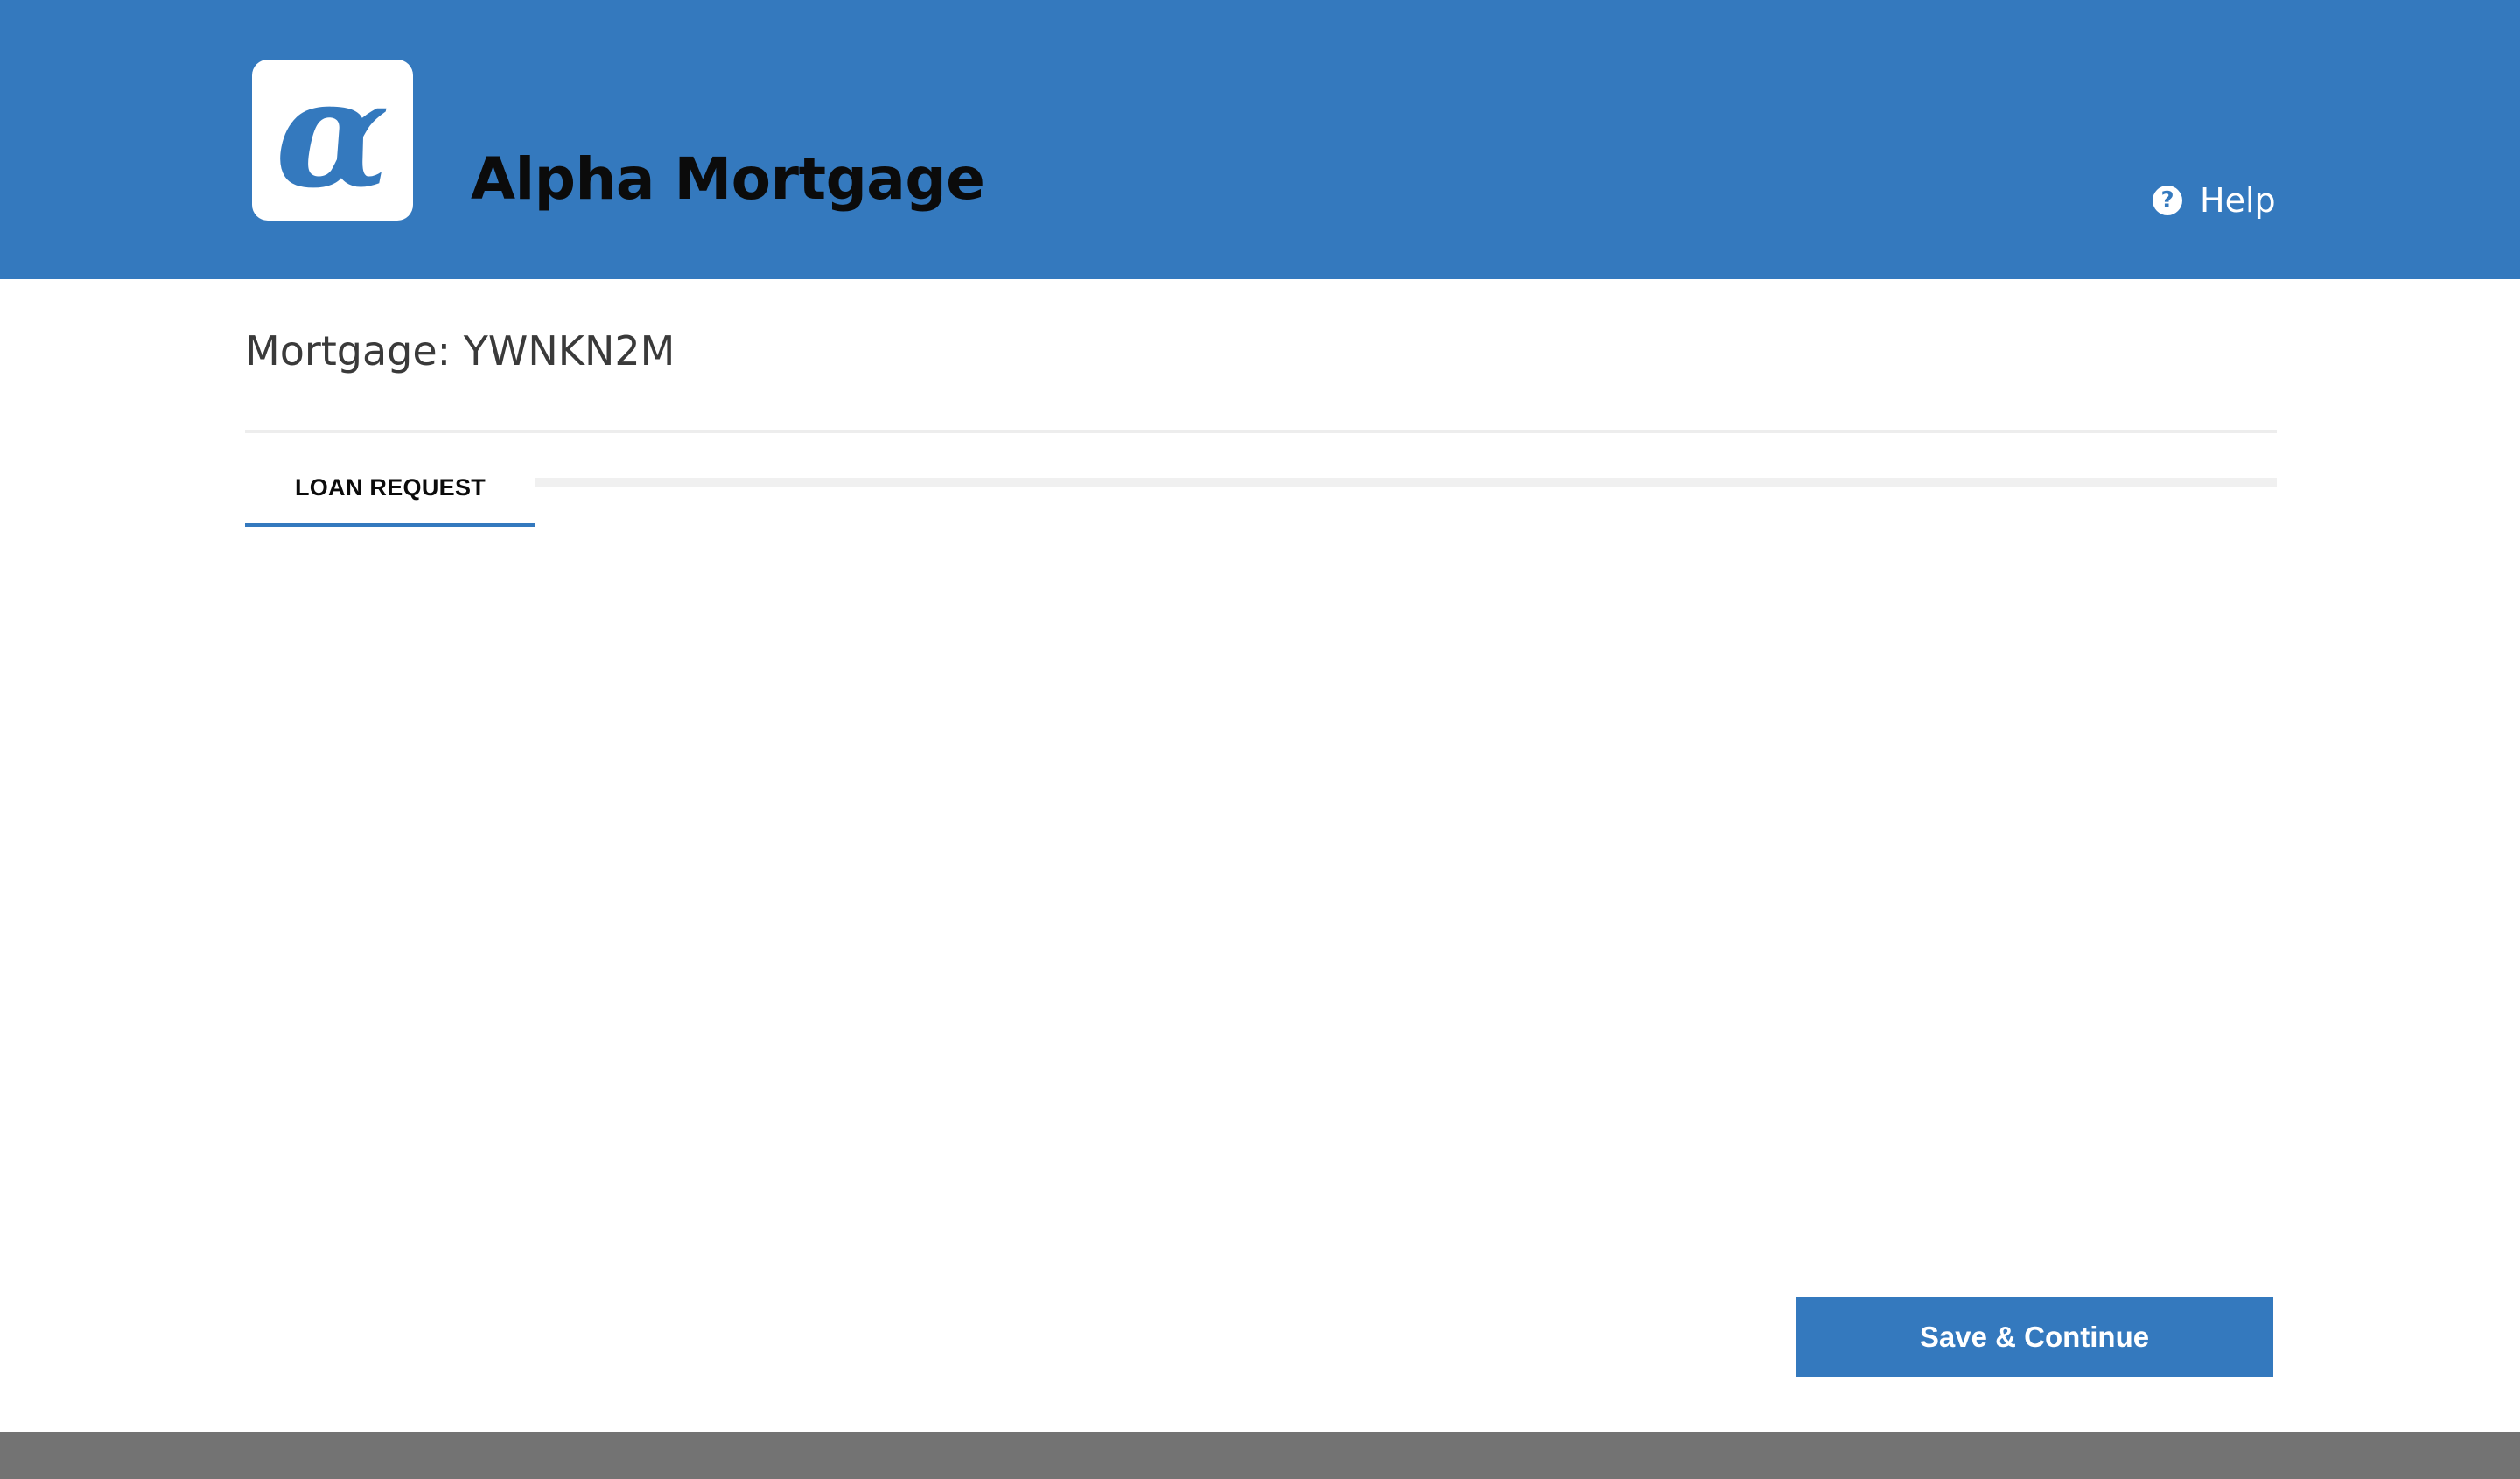 The image size is (2520, 1479). Describe the element at coordinates (2167, 201) in the screenshot. I see `question-circle-icon: ?` at that location.